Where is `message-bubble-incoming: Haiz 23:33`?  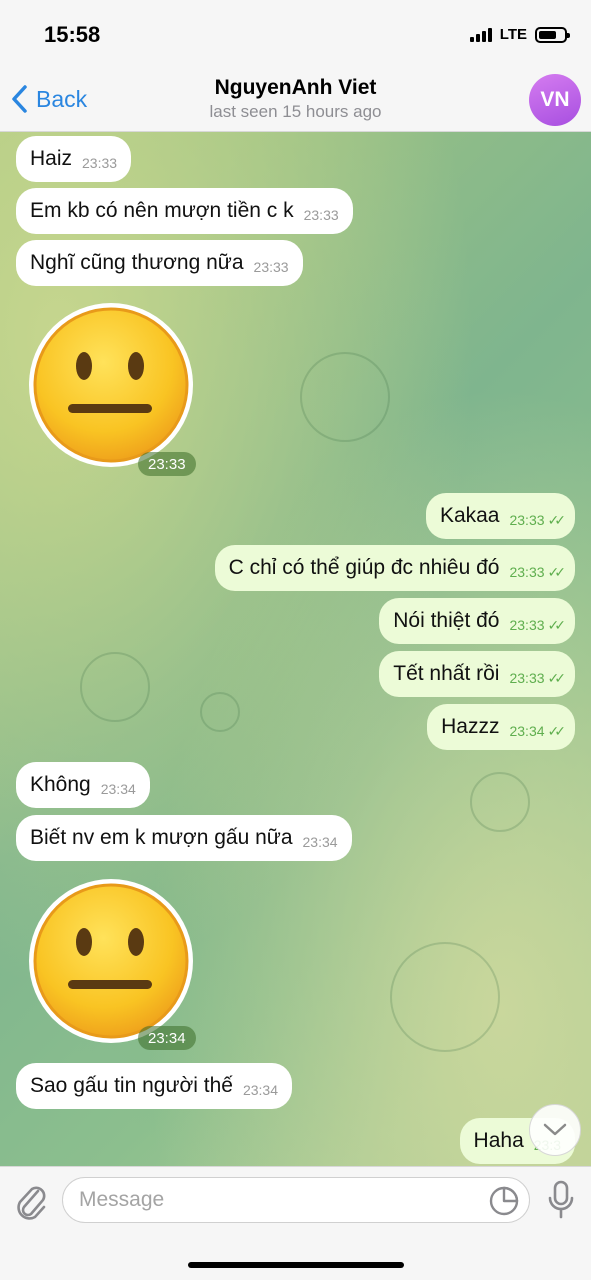 message-bubble-incoming: Haiz 23:33 is located at coordinates (74, 159).